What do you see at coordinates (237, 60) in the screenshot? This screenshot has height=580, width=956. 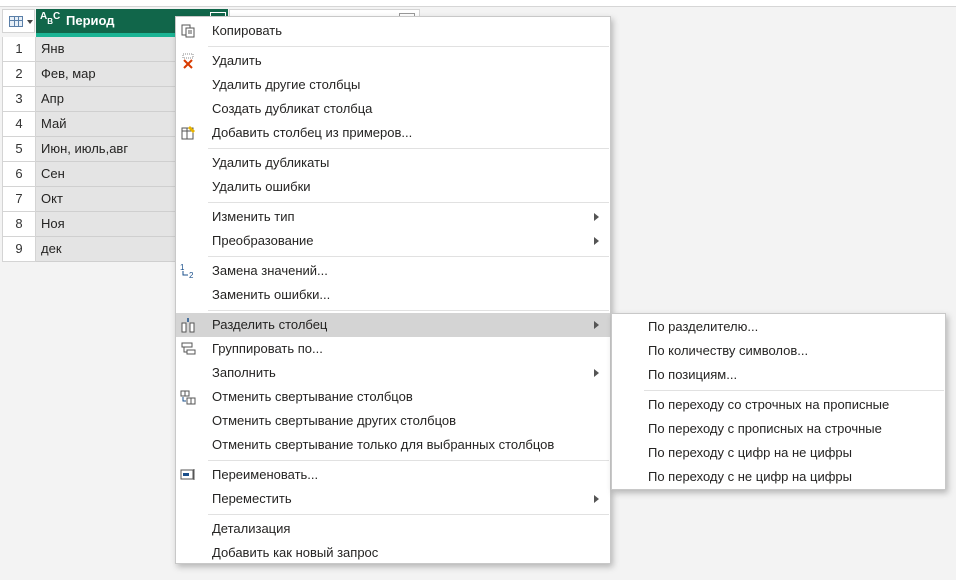 I see `menu-item-label: Удалить` at bounding box center [237, 60].